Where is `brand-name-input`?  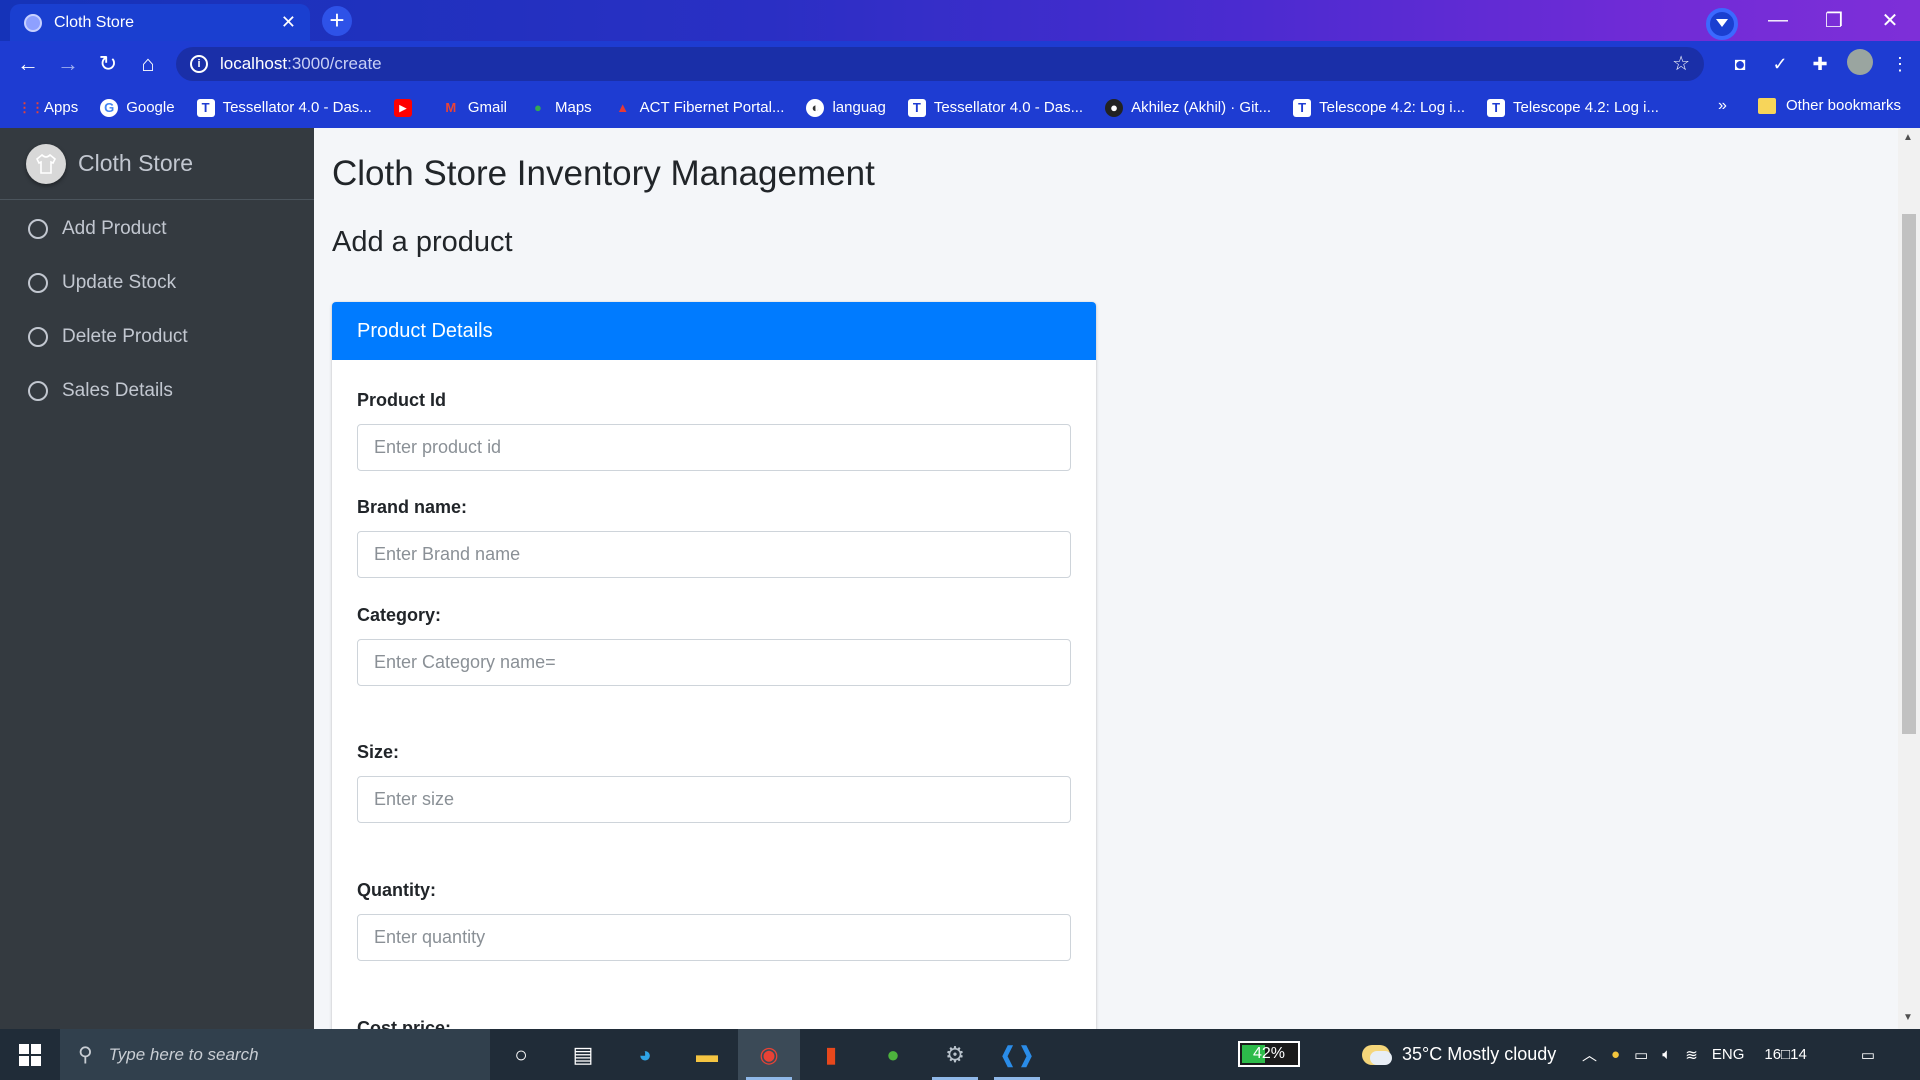 brand-name-input is located at coordinates (714, 554).